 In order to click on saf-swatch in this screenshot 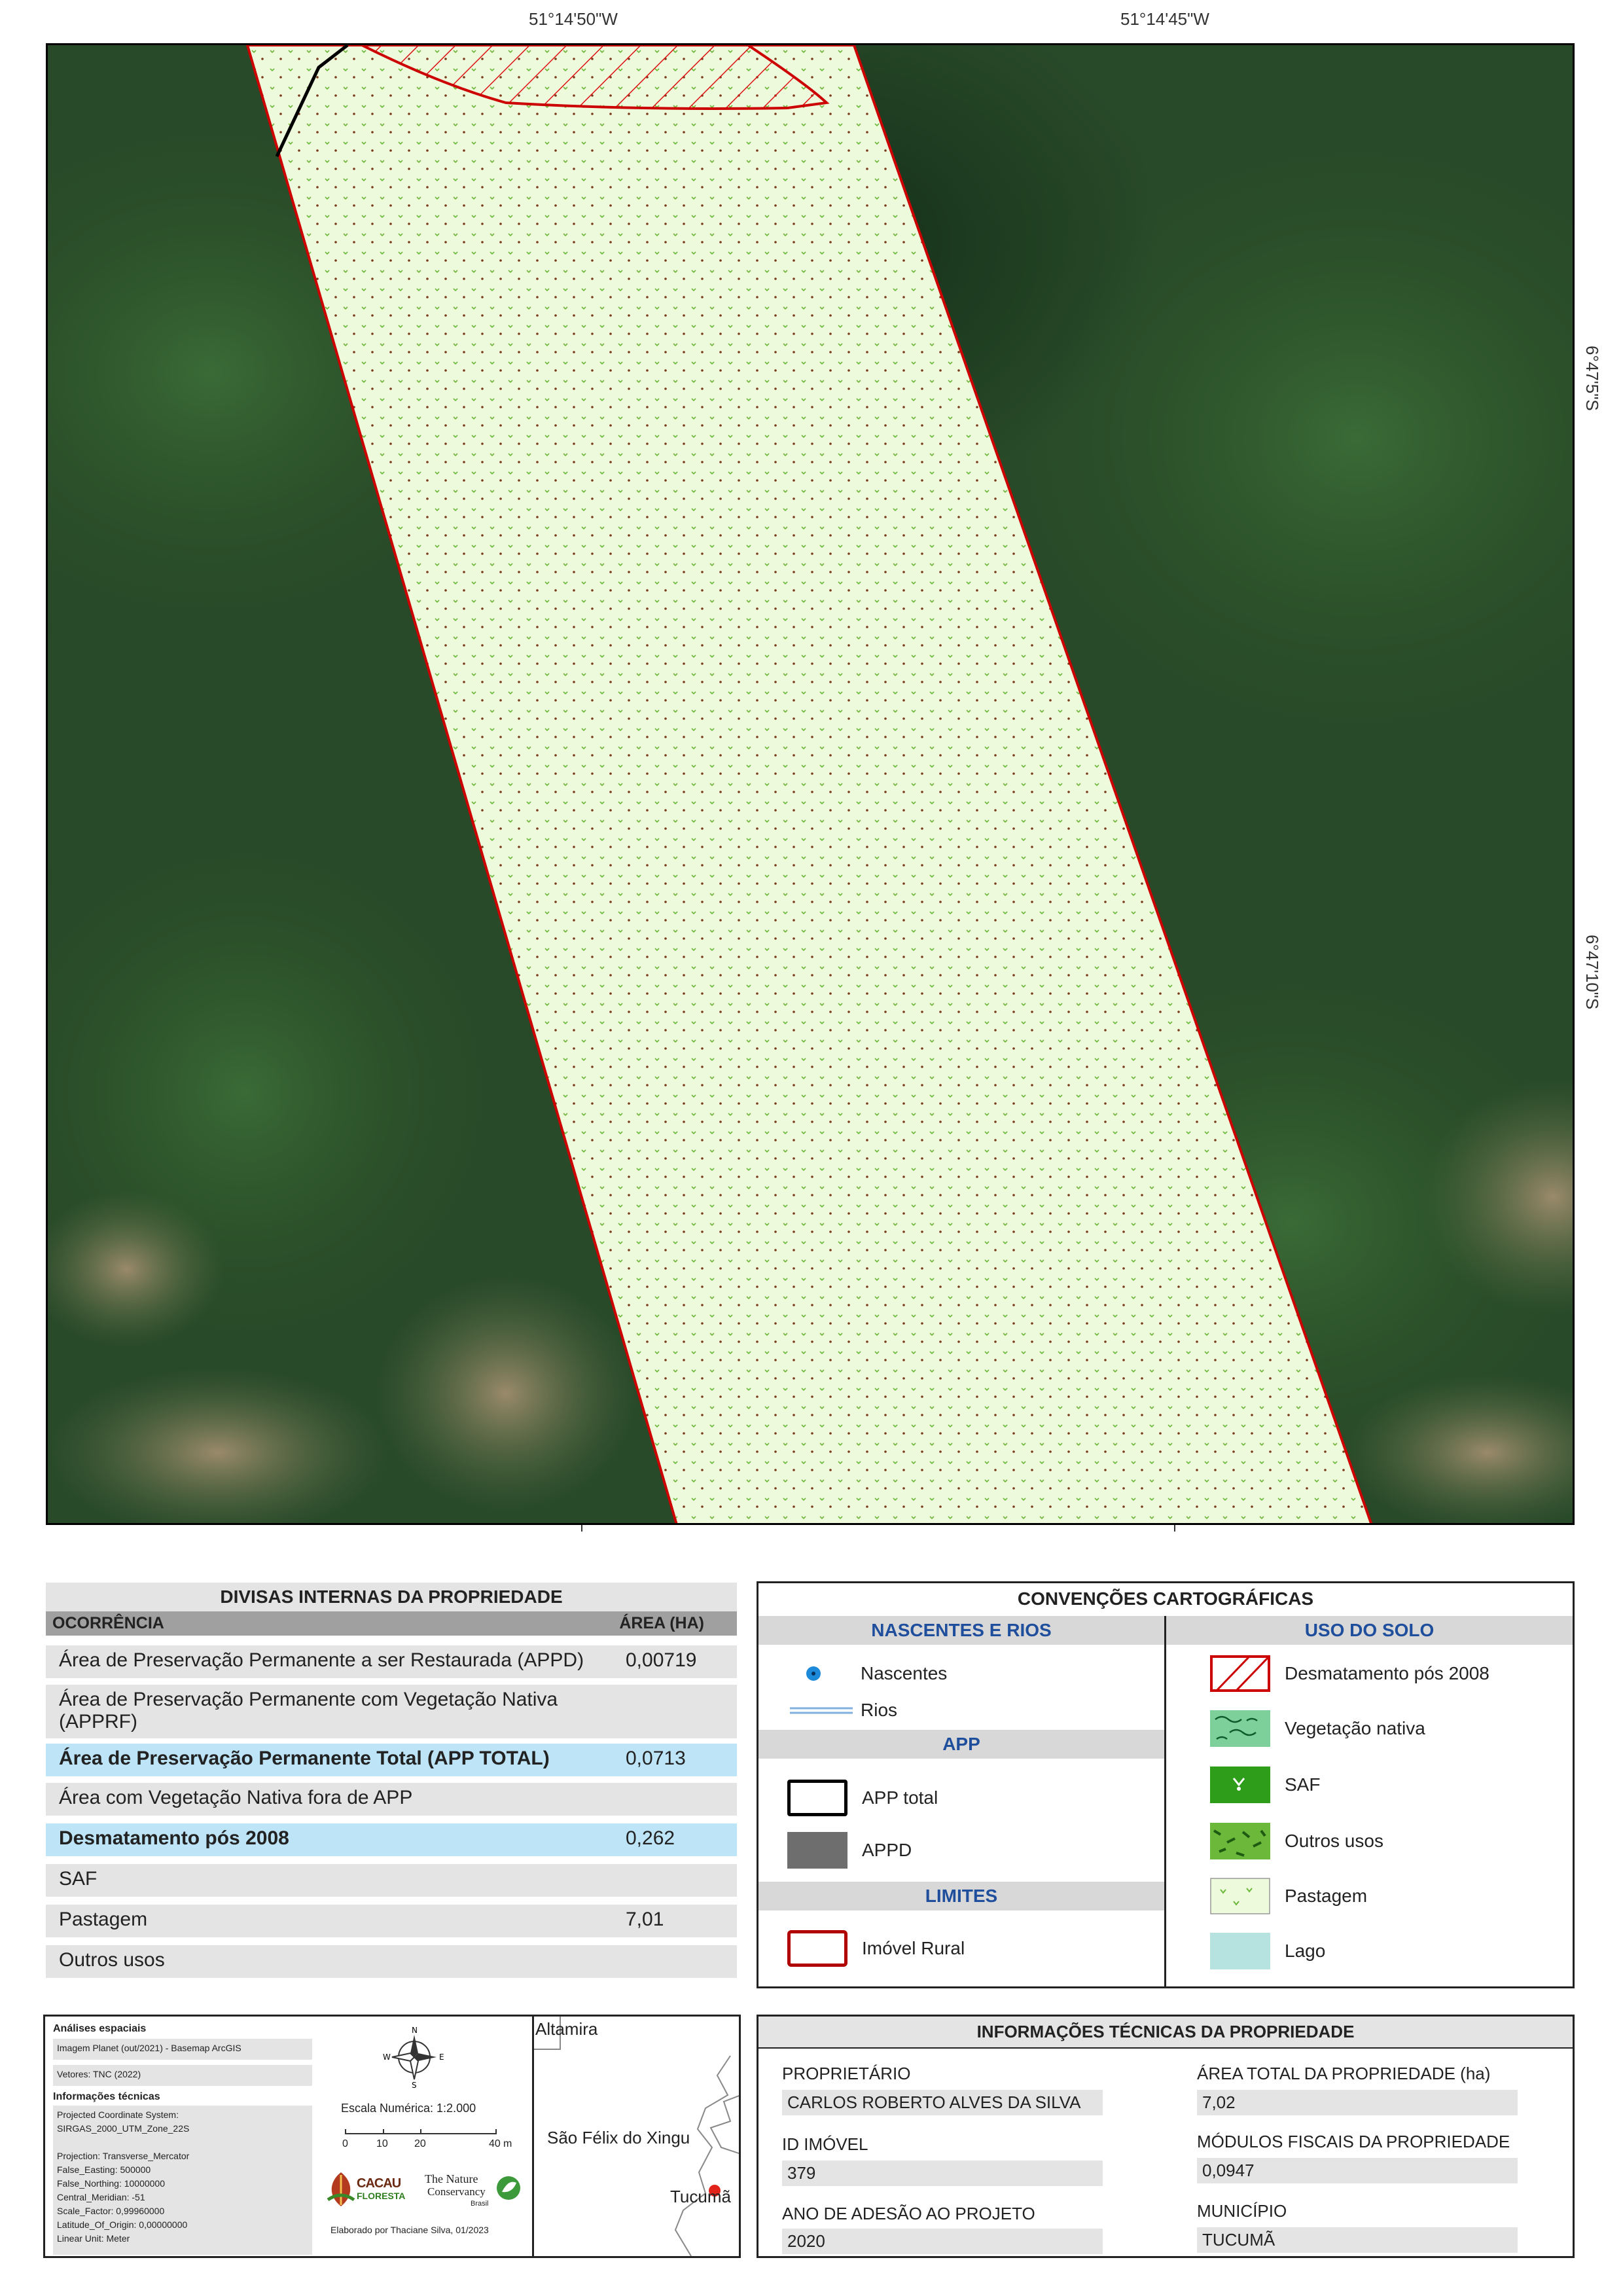, I will do `click(1240, 1785)`.